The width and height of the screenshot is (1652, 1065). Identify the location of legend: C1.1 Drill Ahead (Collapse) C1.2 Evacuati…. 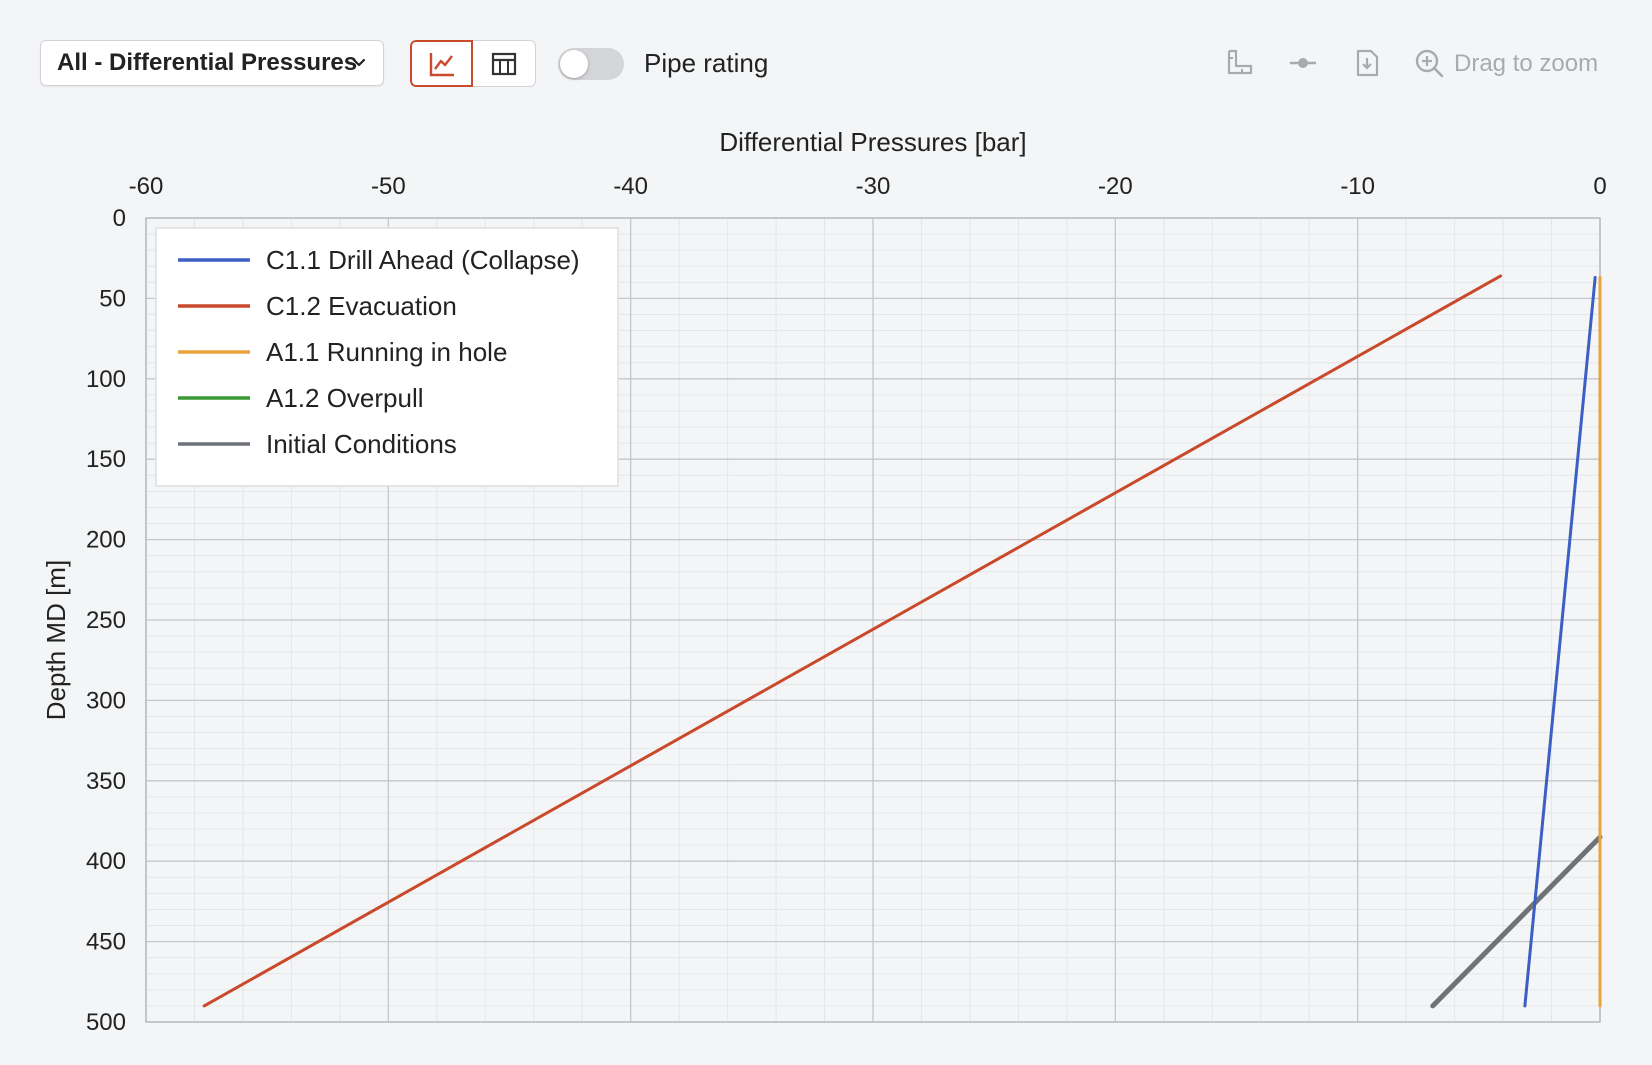
(387, 357).